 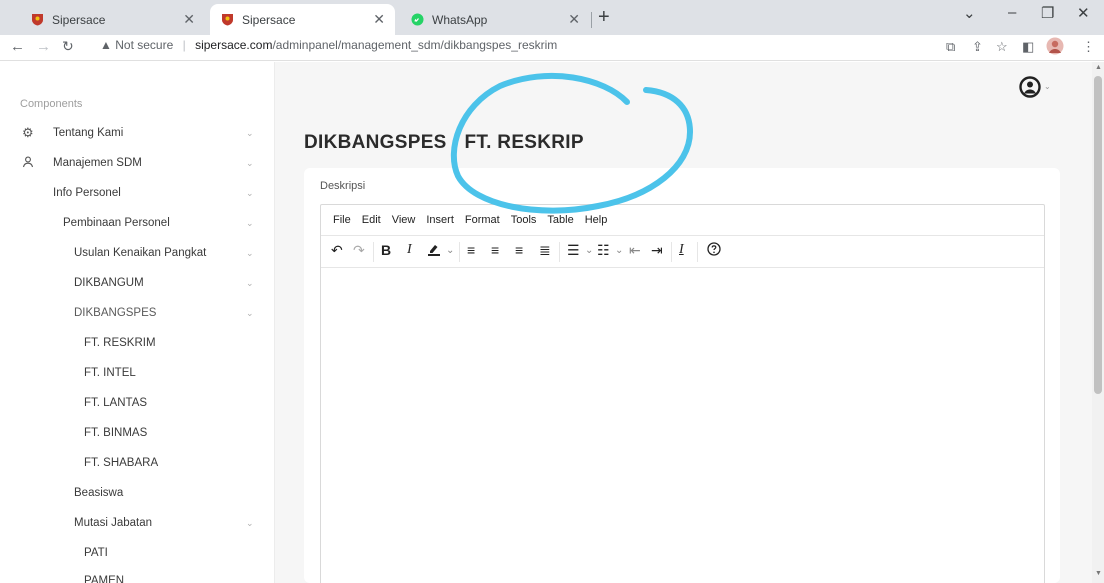 I want to click on sidebar-item-label: Beasiswa, so click(x=99, y=493).